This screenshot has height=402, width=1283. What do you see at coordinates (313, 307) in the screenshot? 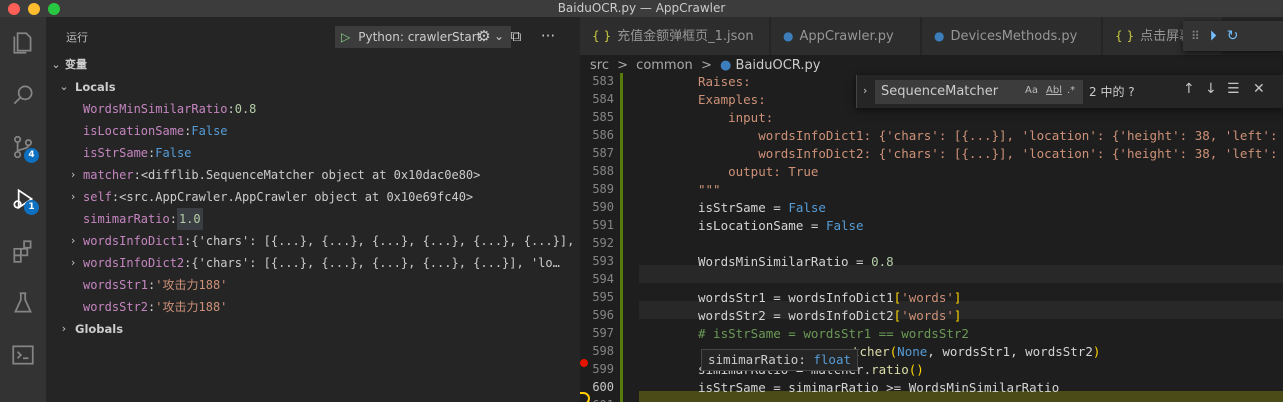
I see `variable-row: wordsStr2: '攻击力188'` at bounding box center [313, 307].